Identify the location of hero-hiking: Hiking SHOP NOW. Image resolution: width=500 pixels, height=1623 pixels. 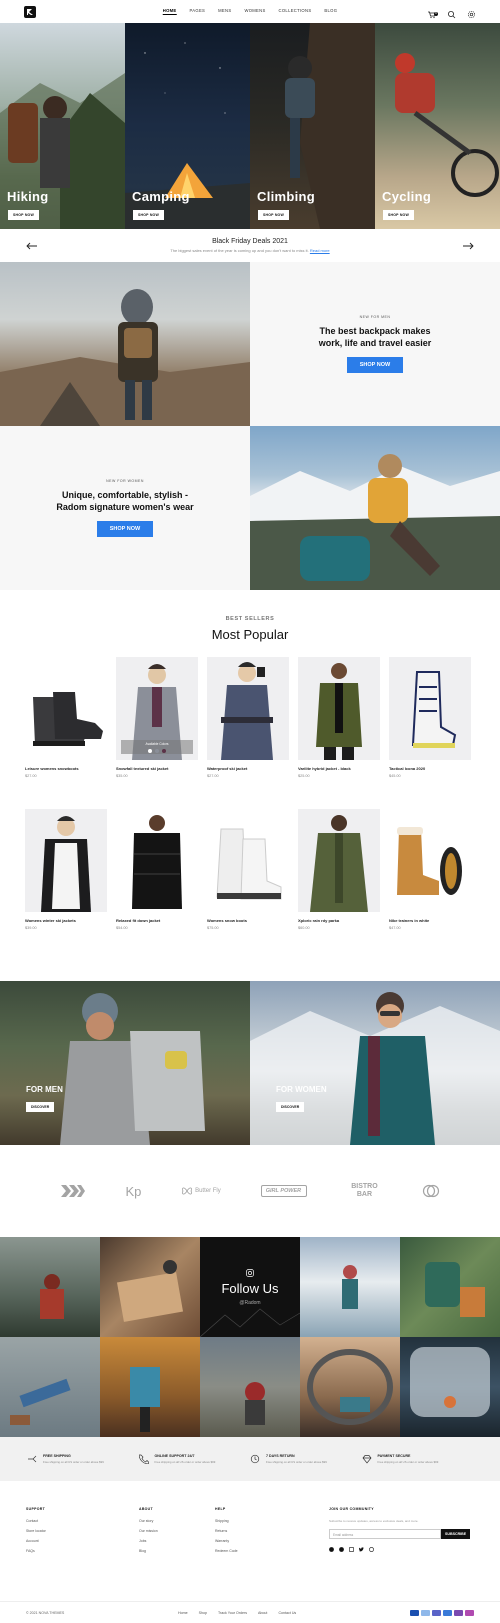
(62, 126).